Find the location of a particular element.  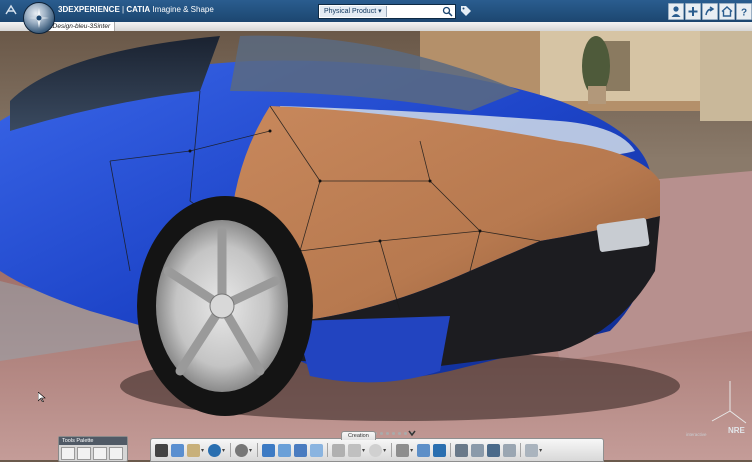

undo-dropdown-icon: ▾ is located at coordinates (223, 450).